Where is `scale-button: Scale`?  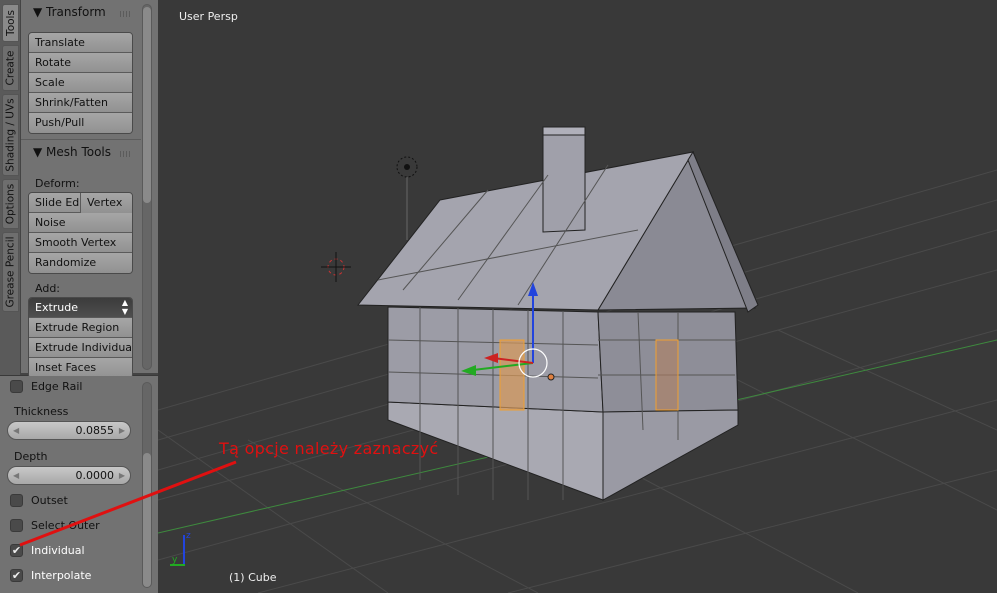 scale-button: Scale is located at coordinates (80, 83).